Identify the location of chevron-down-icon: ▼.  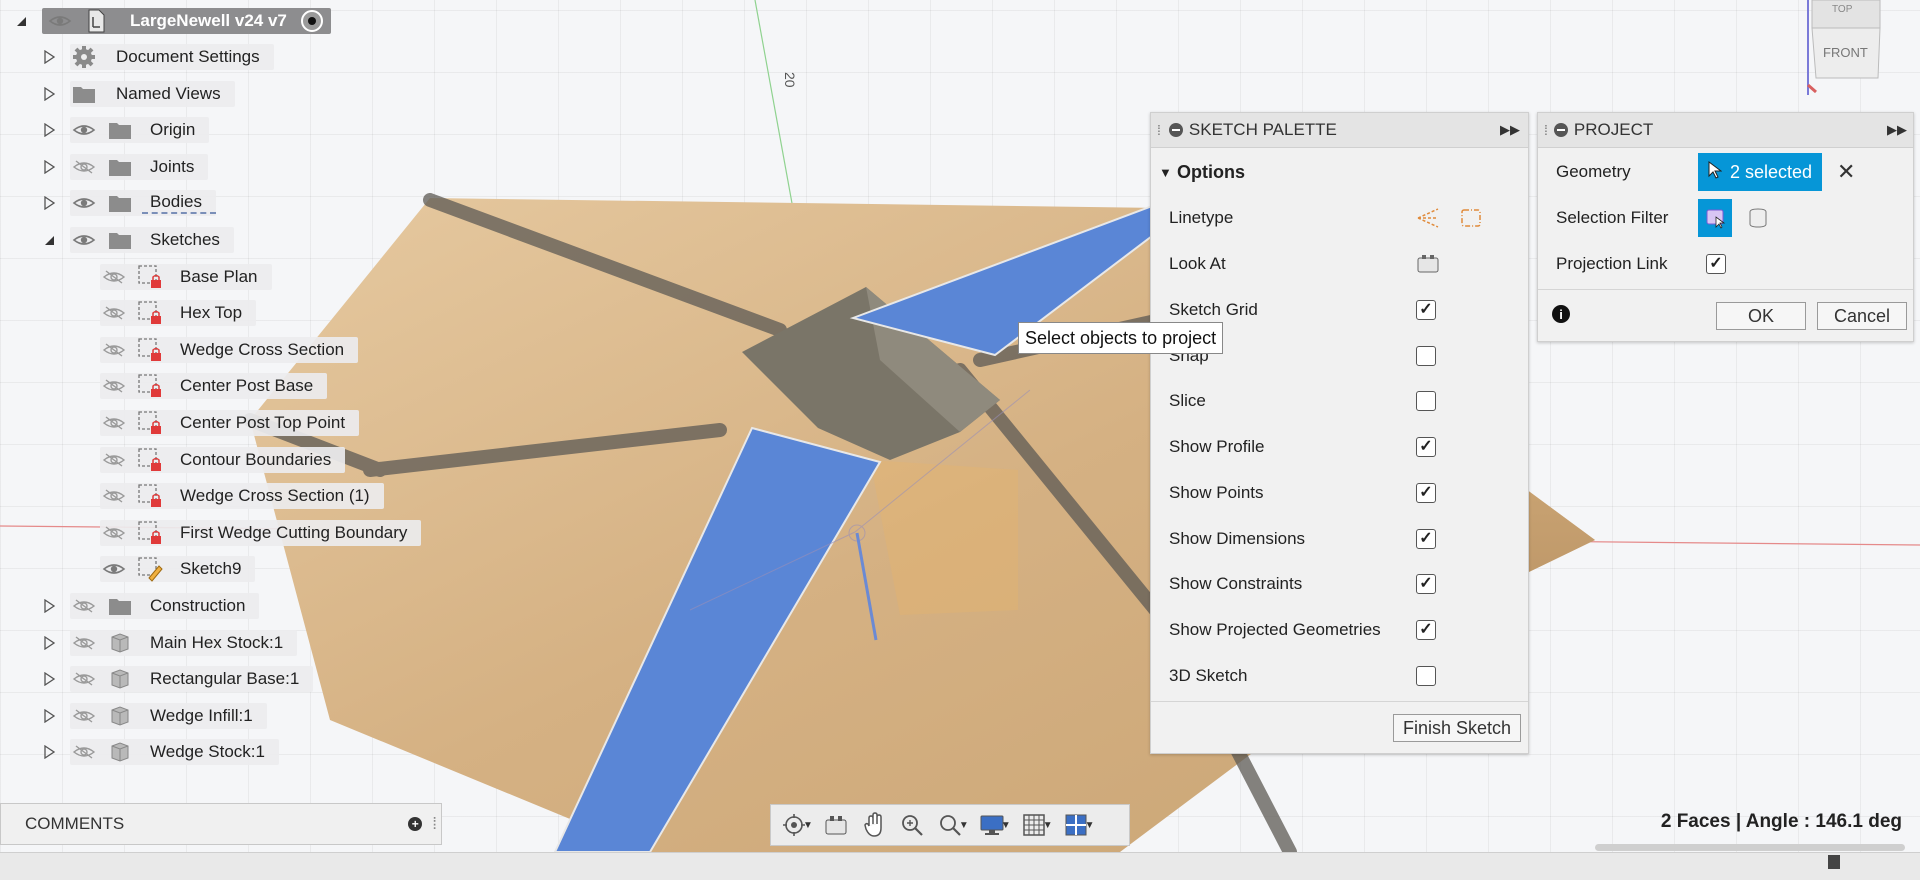
(1165, 172).